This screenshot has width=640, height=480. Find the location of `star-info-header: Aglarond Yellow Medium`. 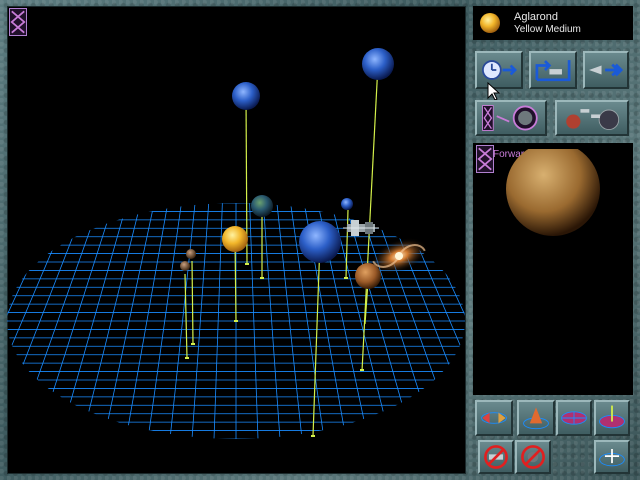

star-info-header: Aglarond Yellow Medium is located at coordinates (553, 23).